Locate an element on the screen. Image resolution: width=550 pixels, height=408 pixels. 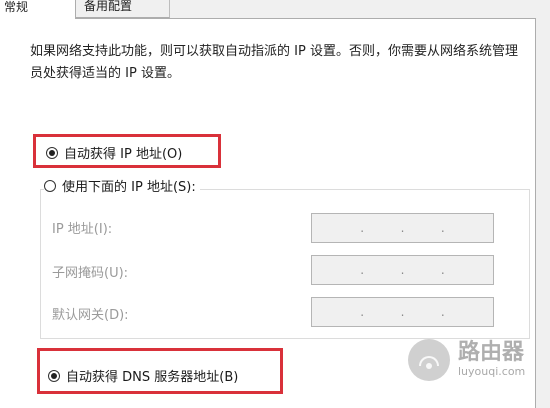
manual-ip-radio-label: 使用下面的 IP 地址(S): is located at coordinates (129, 185).